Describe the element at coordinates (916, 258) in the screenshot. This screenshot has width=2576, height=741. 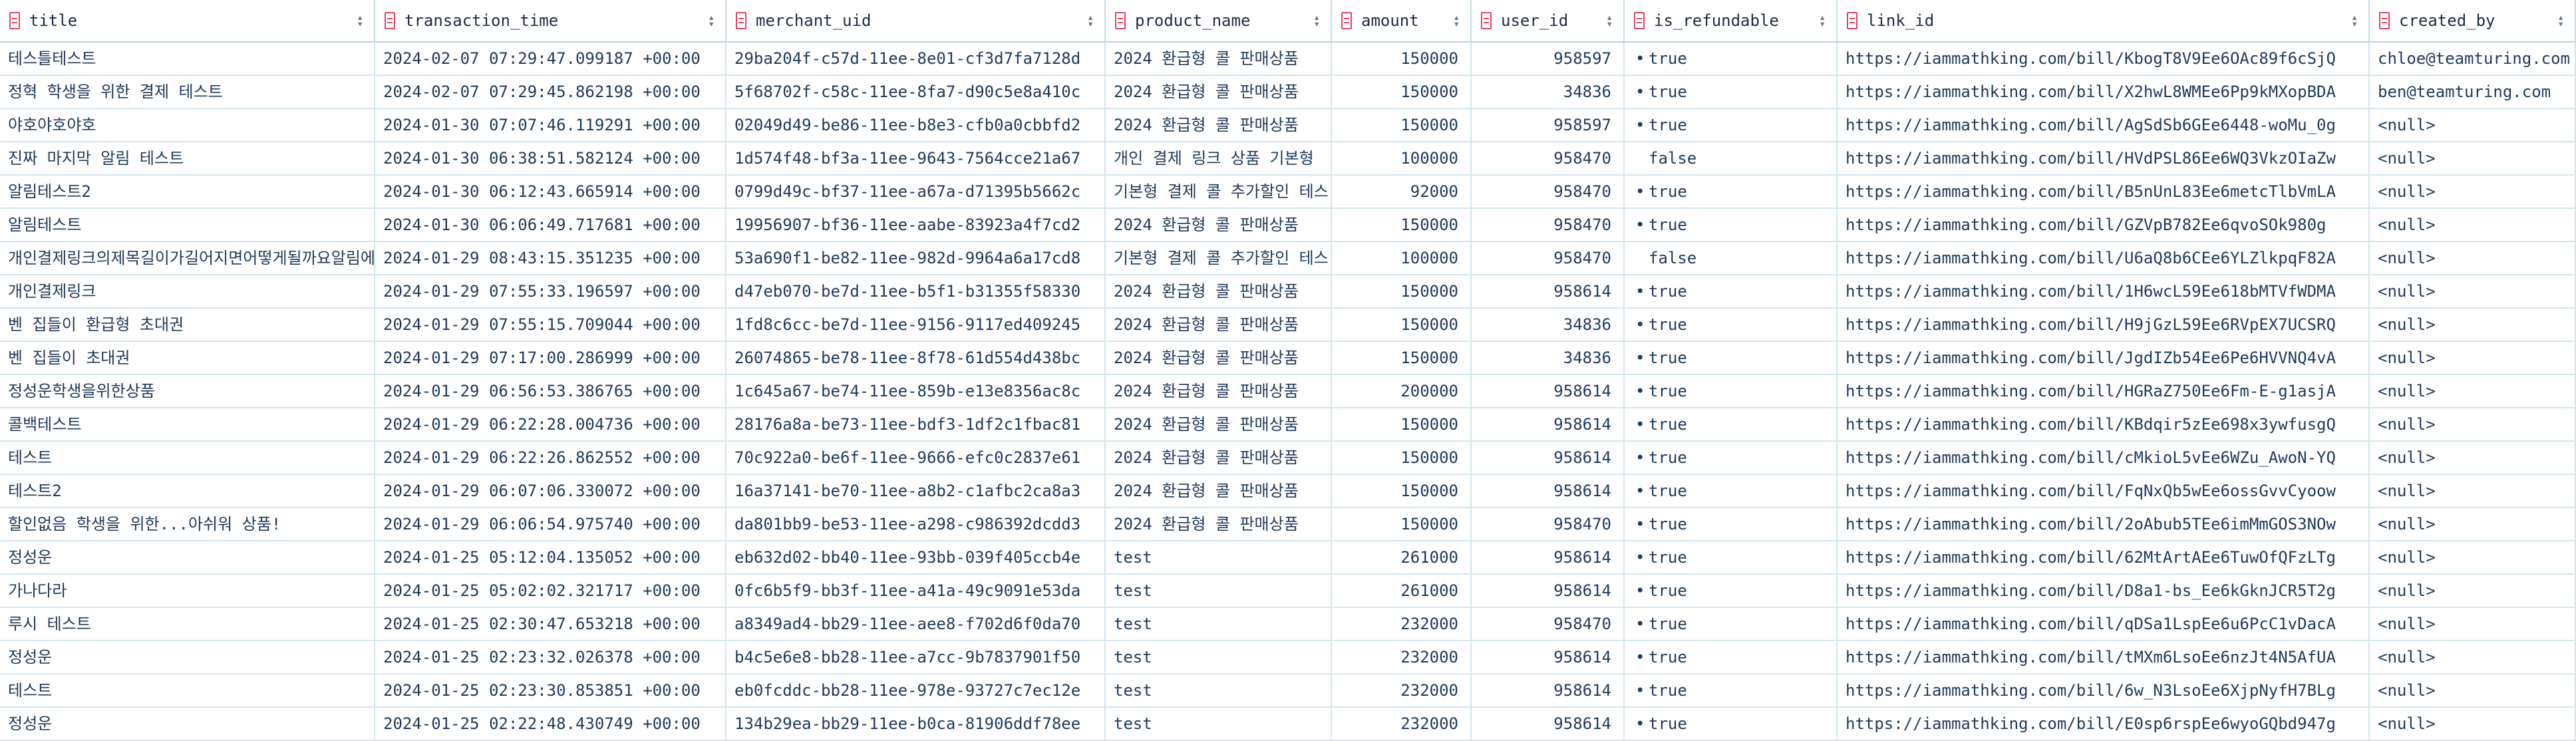
I see `cell-merchant-uid: 53a690f1-be82-11ee-982d-9964a6a17cd8` at that location.